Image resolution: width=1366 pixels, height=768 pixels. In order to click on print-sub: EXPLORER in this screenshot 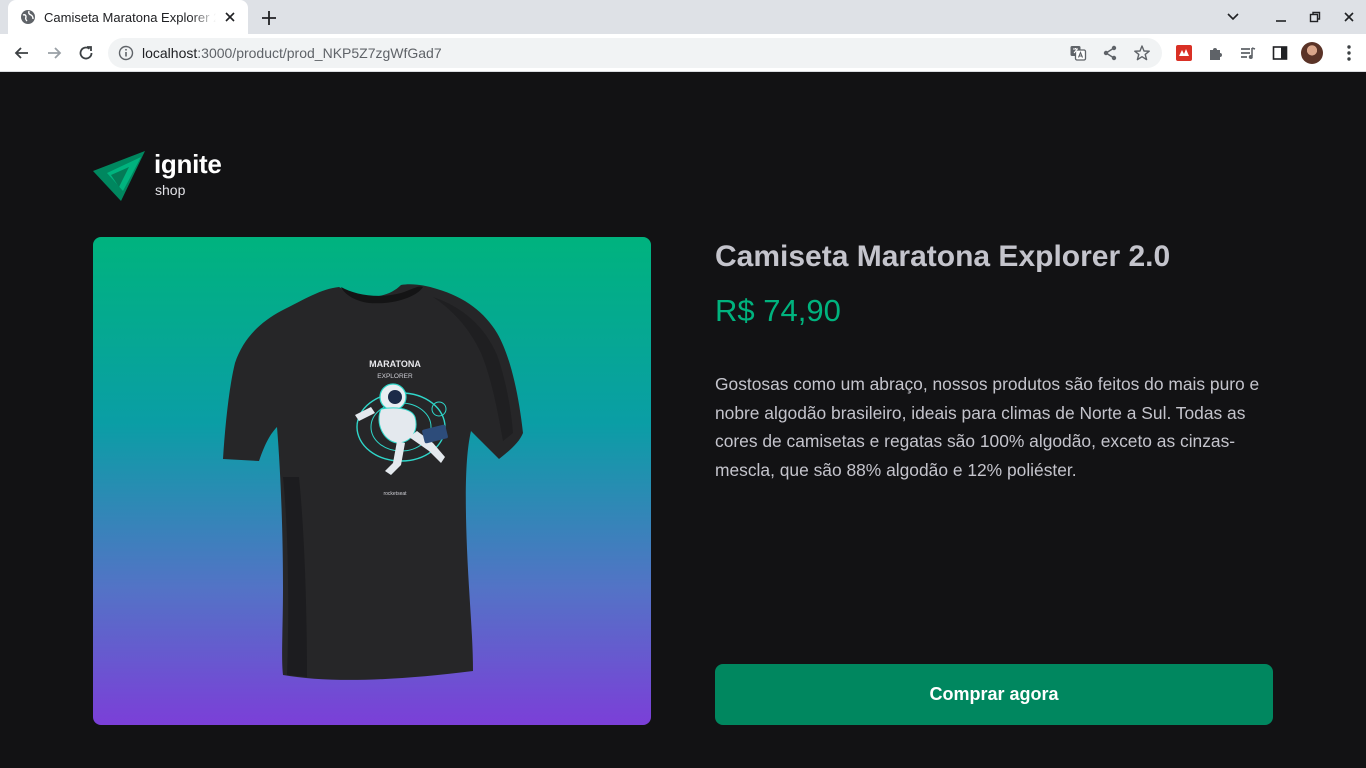, I will do `click(395, 376)`.